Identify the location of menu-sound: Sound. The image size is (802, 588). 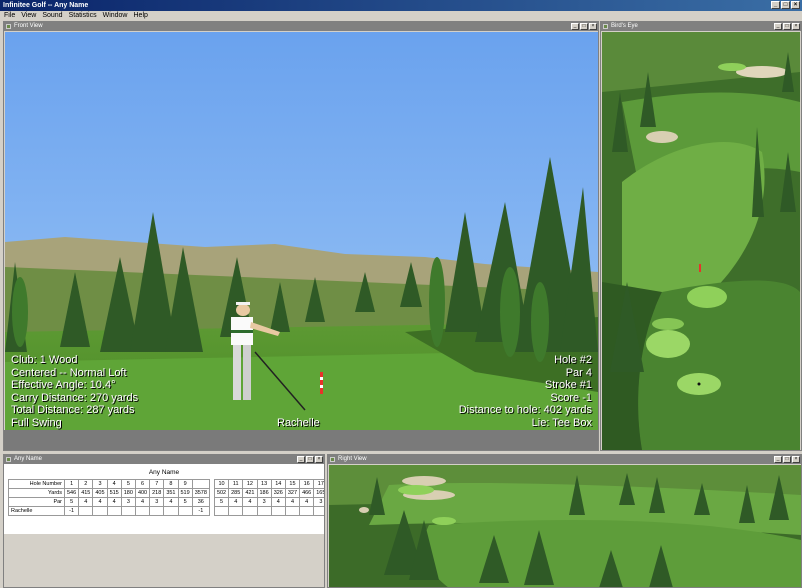
(52, 16).